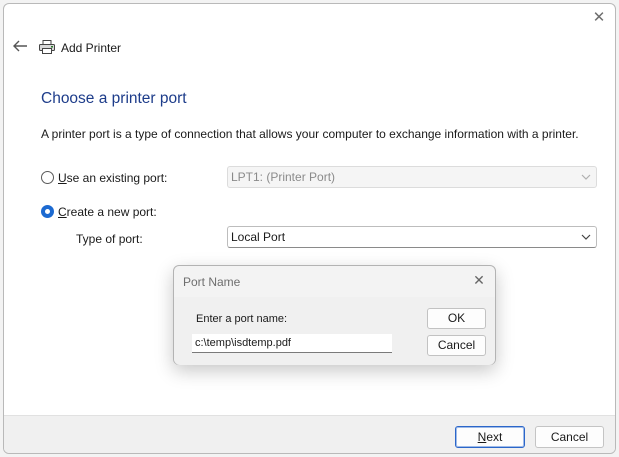  What do you see at coordinates (292, 343) in the screenshot?
I see `port-name-input` at bounding box center [292, 343].